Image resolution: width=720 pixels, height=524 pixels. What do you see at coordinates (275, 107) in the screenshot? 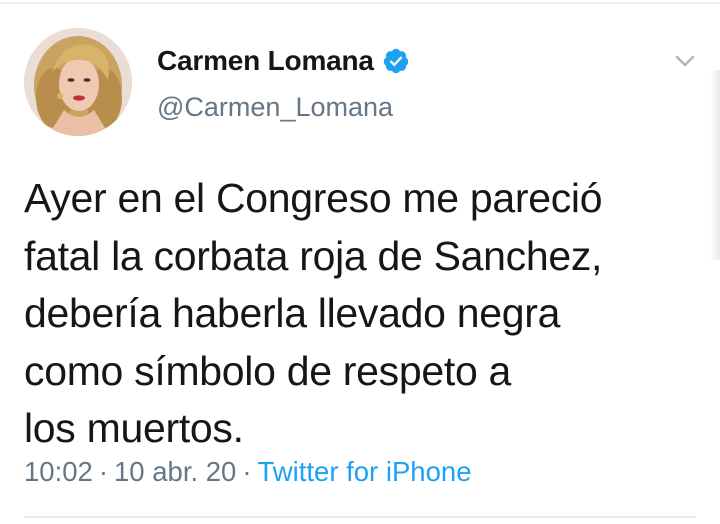
I see `author-handle: @Carmen_Lomana` at bounding box center [275, 107].